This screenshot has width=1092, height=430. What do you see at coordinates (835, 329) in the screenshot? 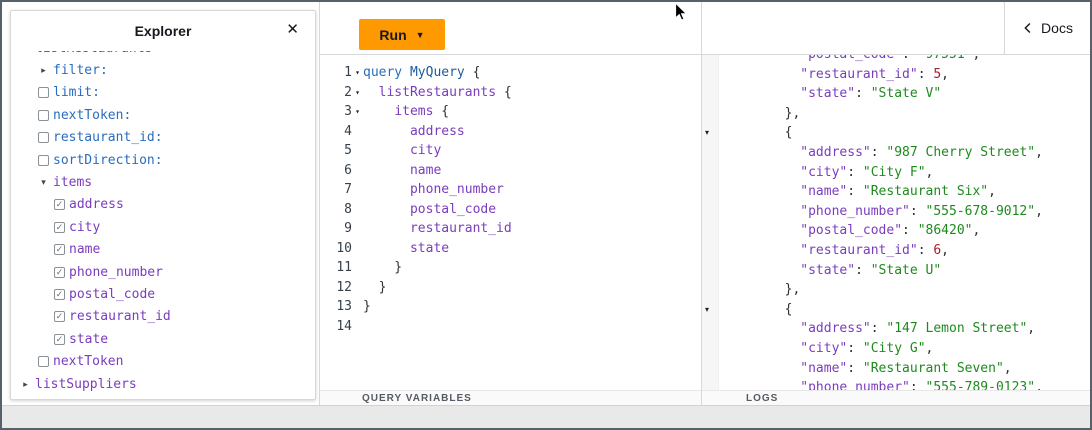
I see `code-token: "address"` at bounding box center [835, 329].